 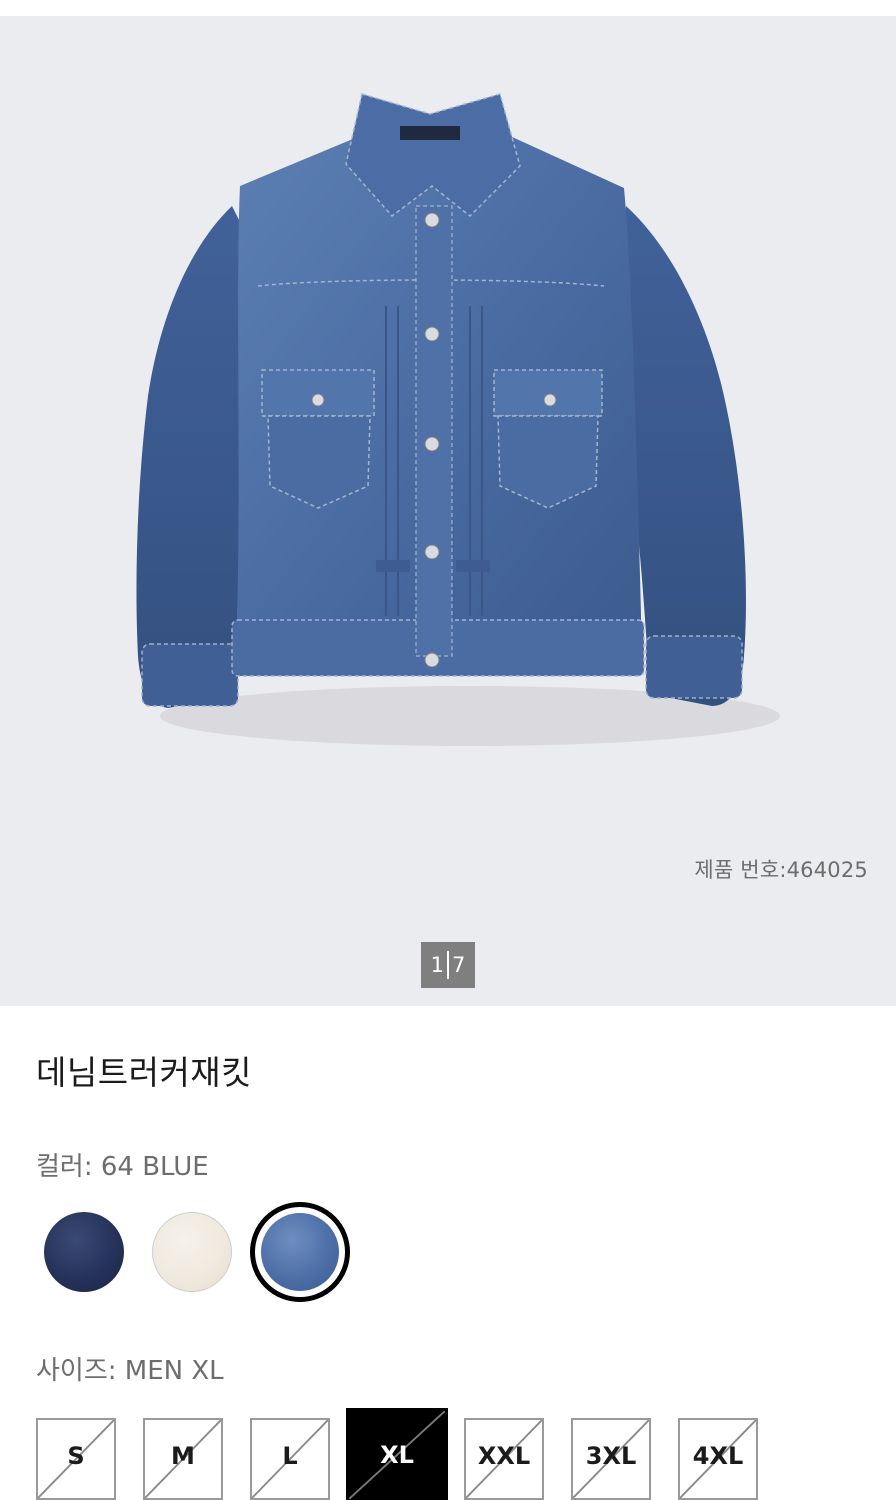 I want to click on size-option-3xl: 3XL, so click(x=611, y=1459).